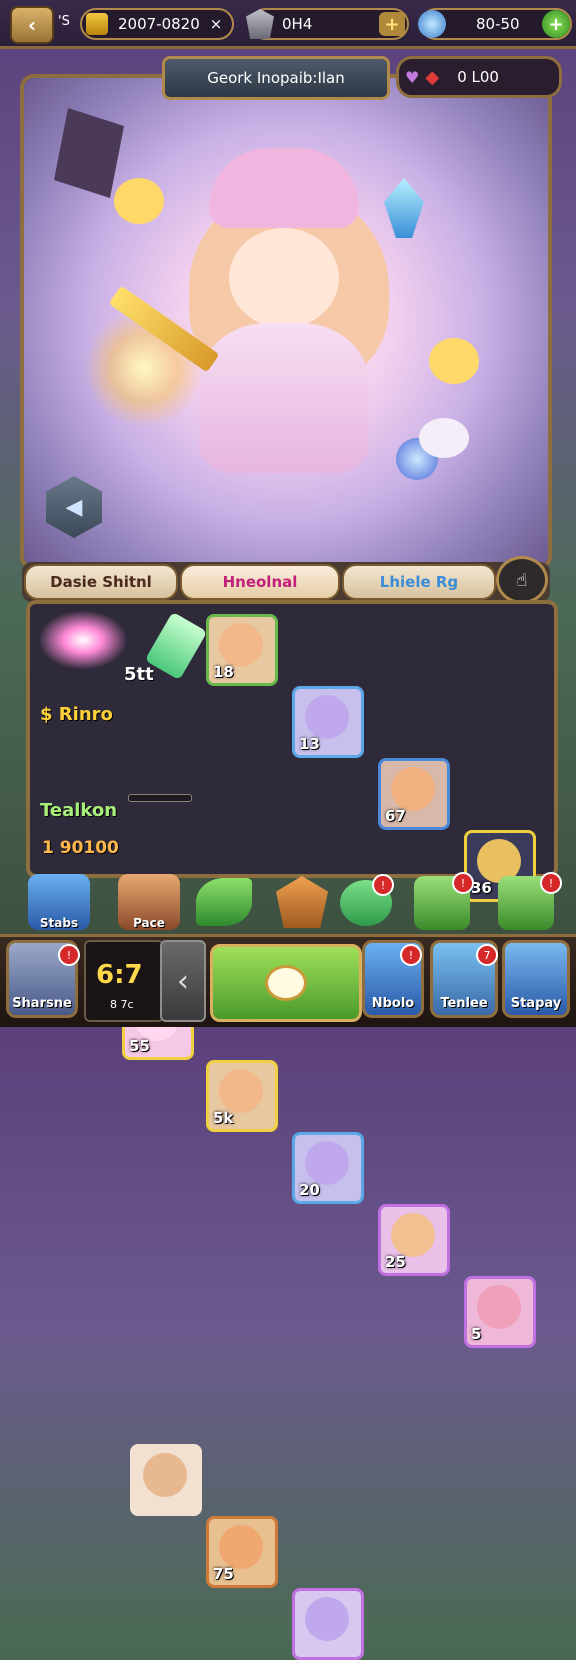 The image size is (576, 1660). I want to click on card-level: 36, so click(481, 888).